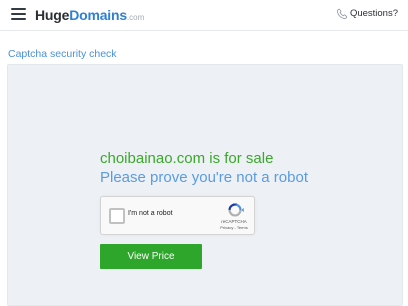  Describe the element at coordinates (151, 256) in the screenshot. I see `view-price-button: View Price` at that location.